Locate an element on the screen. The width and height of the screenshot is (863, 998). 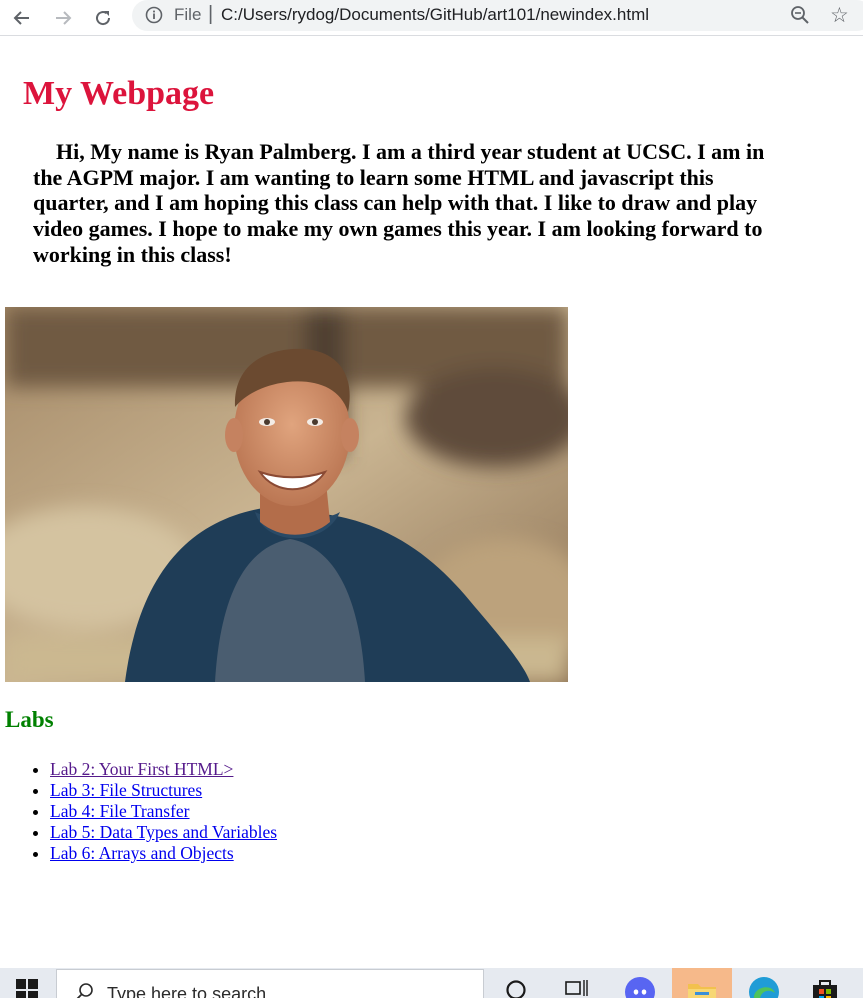
lab-5-link: Lab 5: Data Types and Variables is located at coordinates (163, 832).